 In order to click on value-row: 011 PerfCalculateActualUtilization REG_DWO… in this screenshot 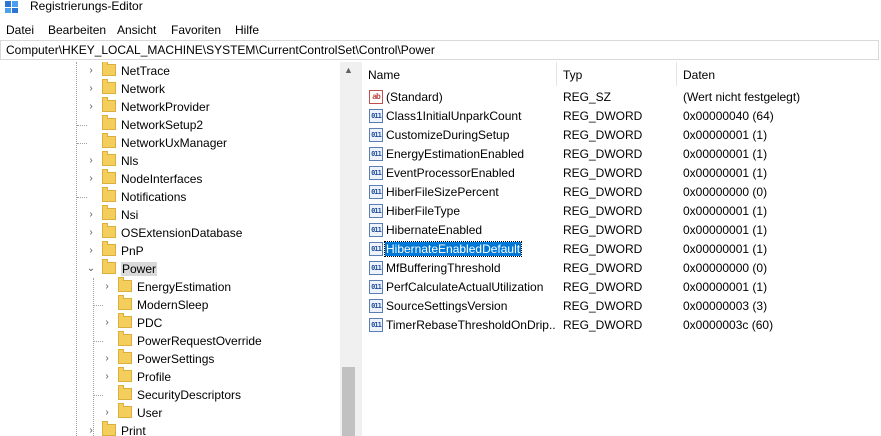, I will do `click(621, 287)`.